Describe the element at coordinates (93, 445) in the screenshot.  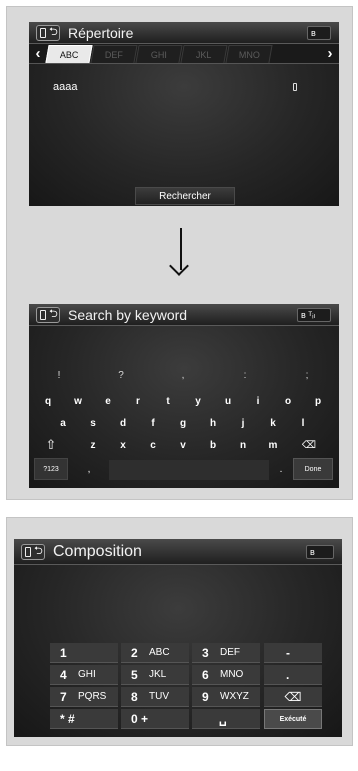
I see `key-z: z` at that location.